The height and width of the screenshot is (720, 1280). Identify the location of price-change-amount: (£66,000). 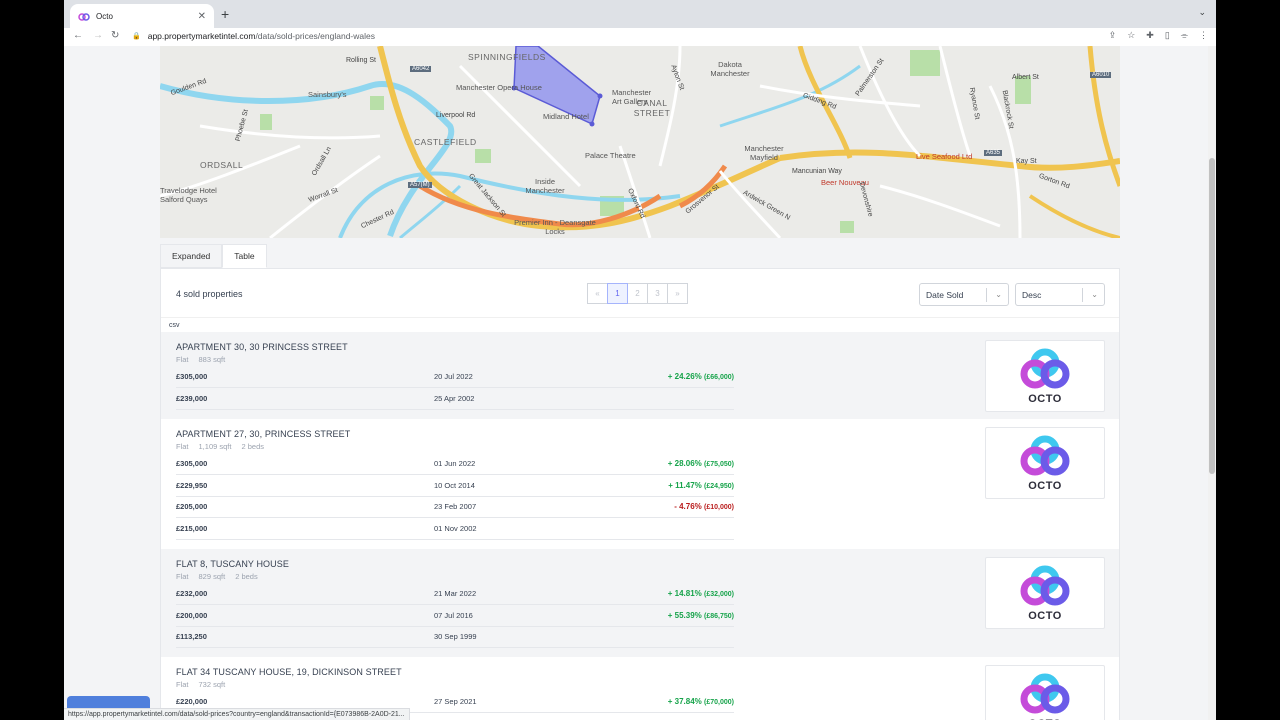
(719, 377).